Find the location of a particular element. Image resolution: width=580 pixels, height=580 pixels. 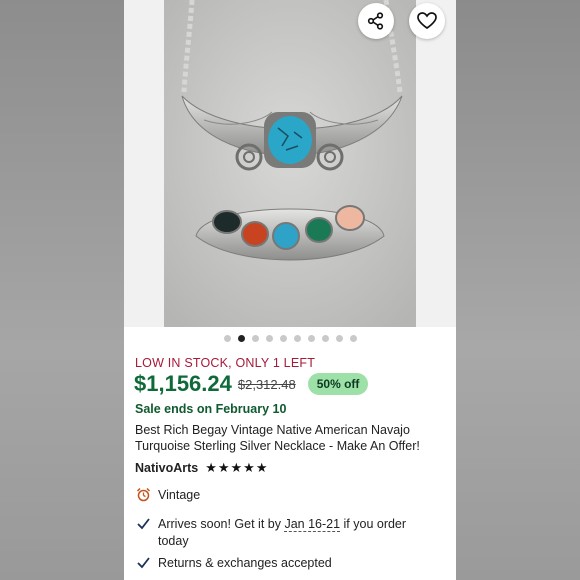

favorite-button is located at coordinates (427, 21).